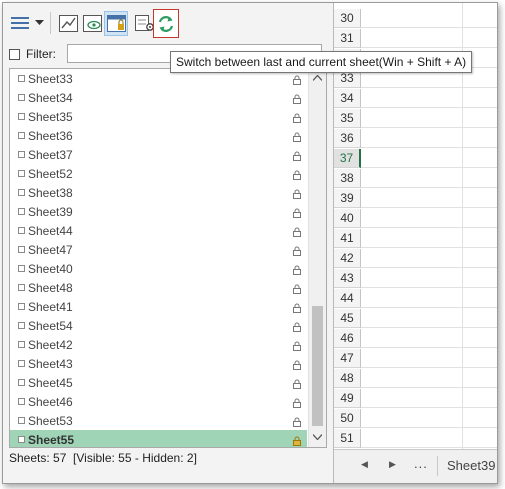  Describe the element at coordinates (347, 278) in the screenshot. I see `row-header: 43` at that location.